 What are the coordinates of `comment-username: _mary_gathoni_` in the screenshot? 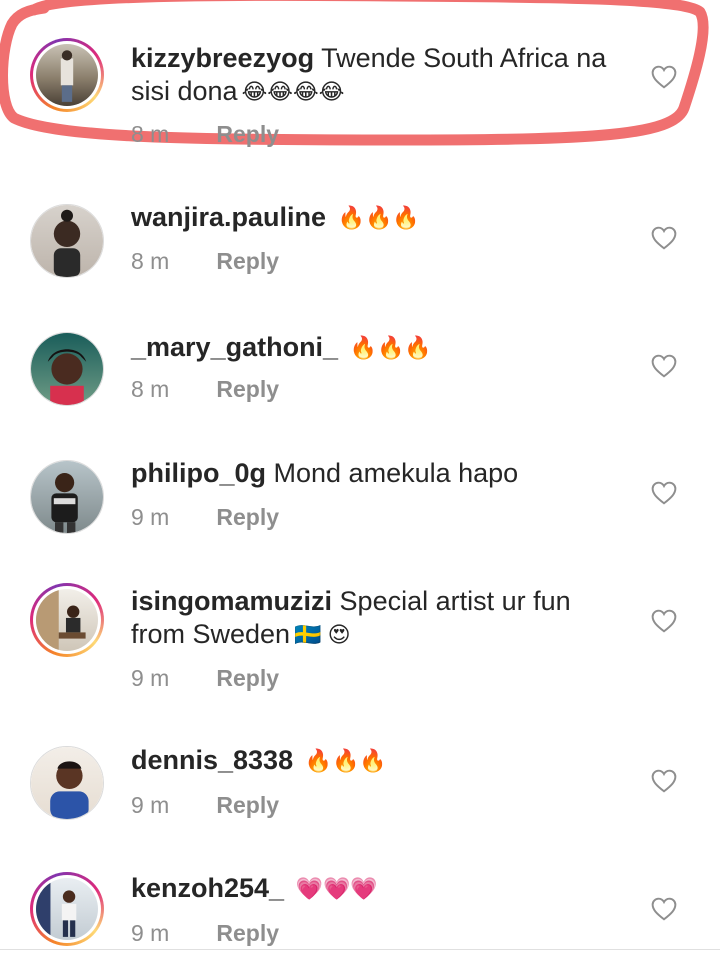 It's located at (234, 347).